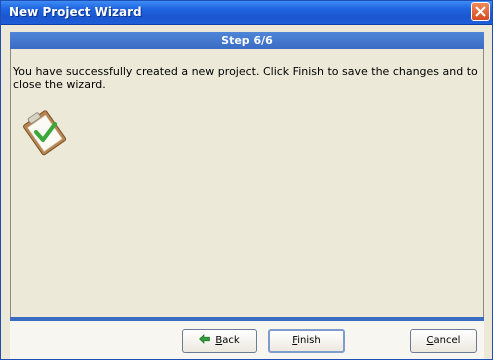 Image resolution: width=493 pixels, height=360 pixels. Describe the element at coordinates (45, 133) in the screenshot. I see `clipboard-check-icon` at that location.